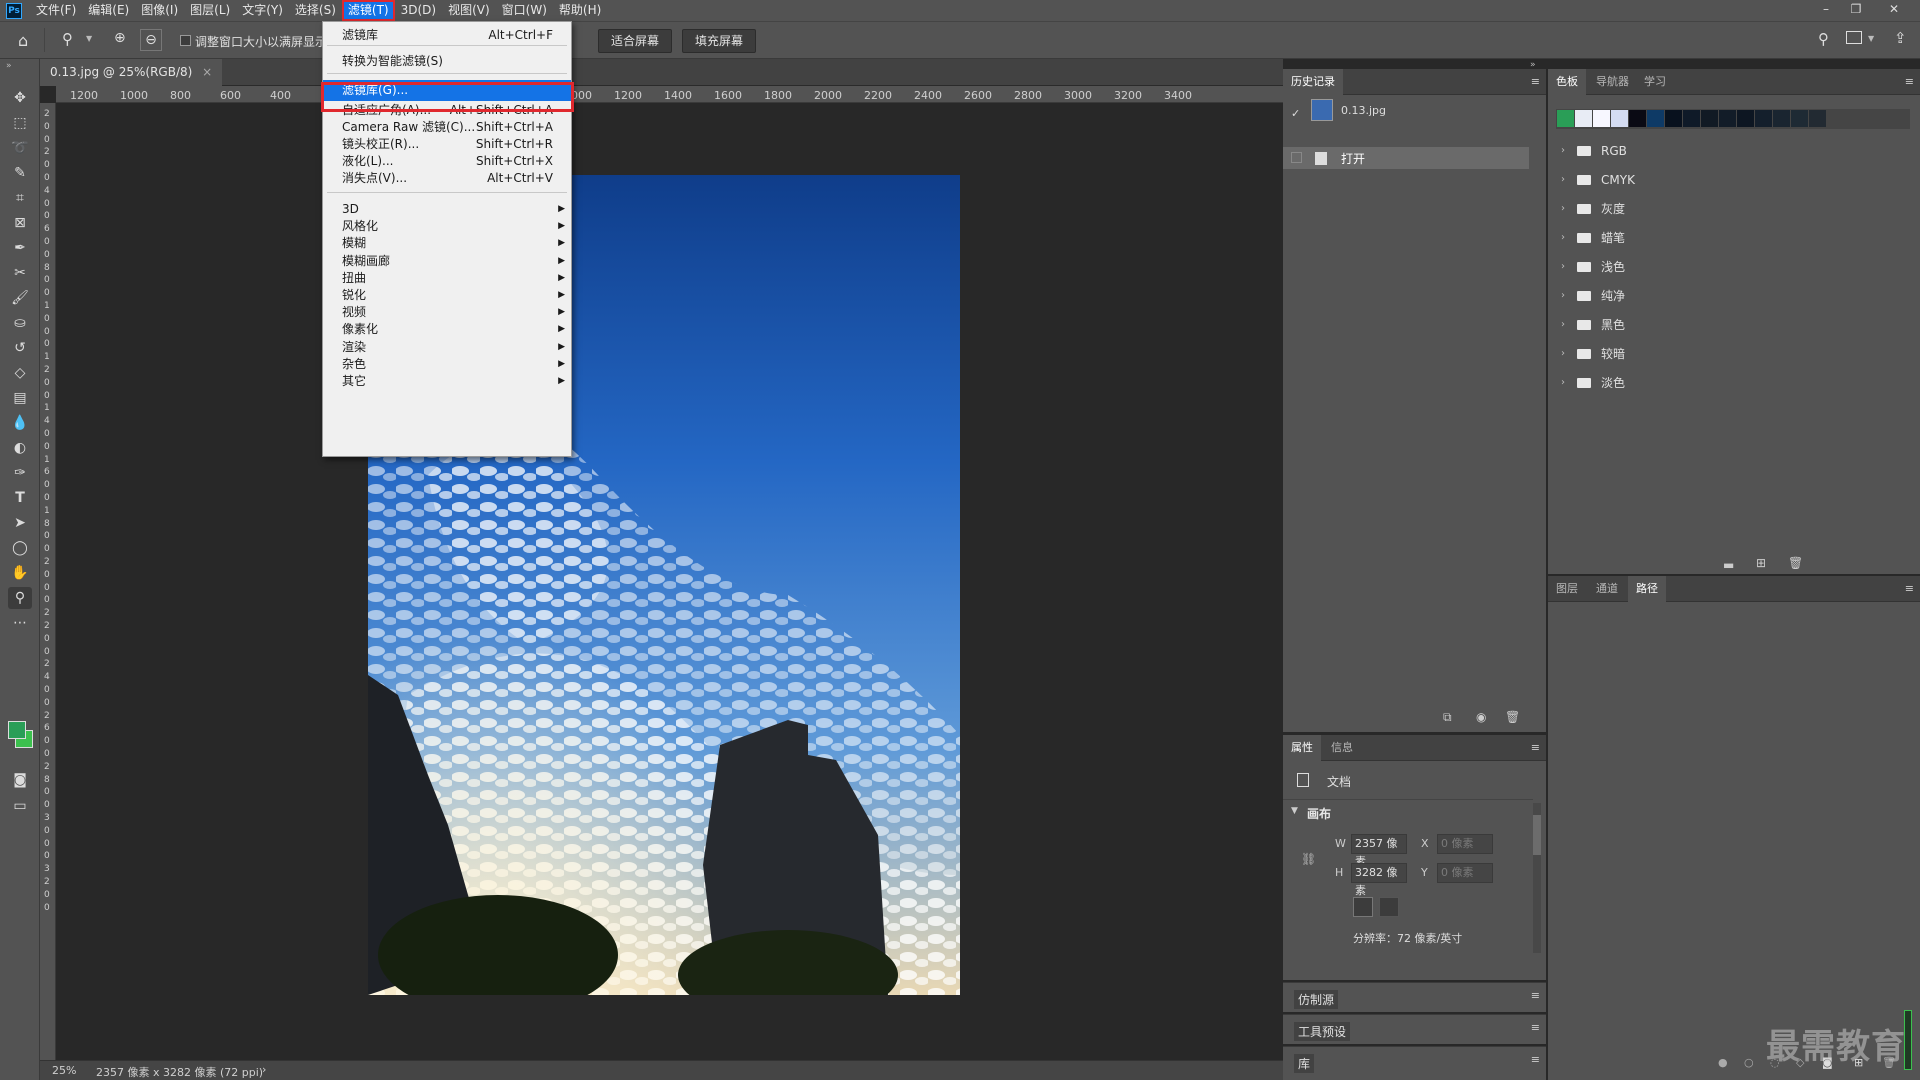 Image resolution: width=1920 pixels, height=1080 pixels. Describe the element at coordinates (1567, 82) in the screenshot. I see `tab-swatches: 色板` at that location.